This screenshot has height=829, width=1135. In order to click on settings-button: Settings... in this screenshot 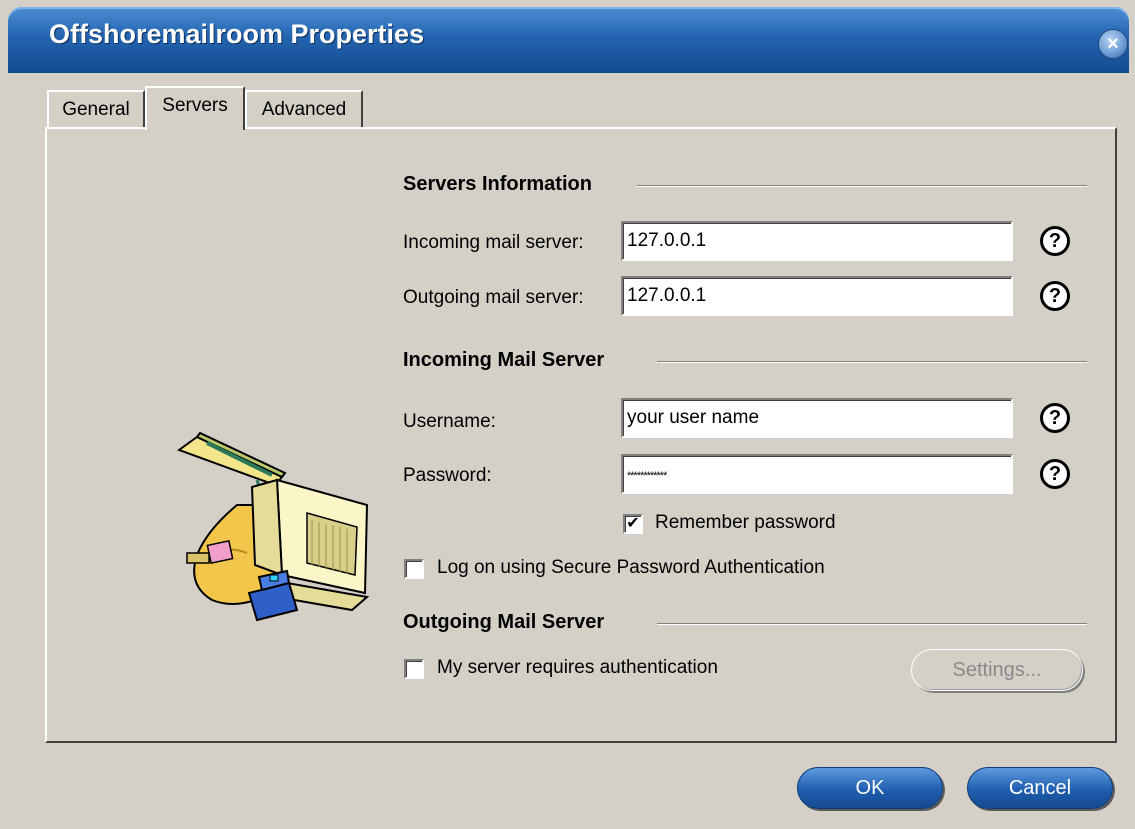, I will do `click(997, 670)`.